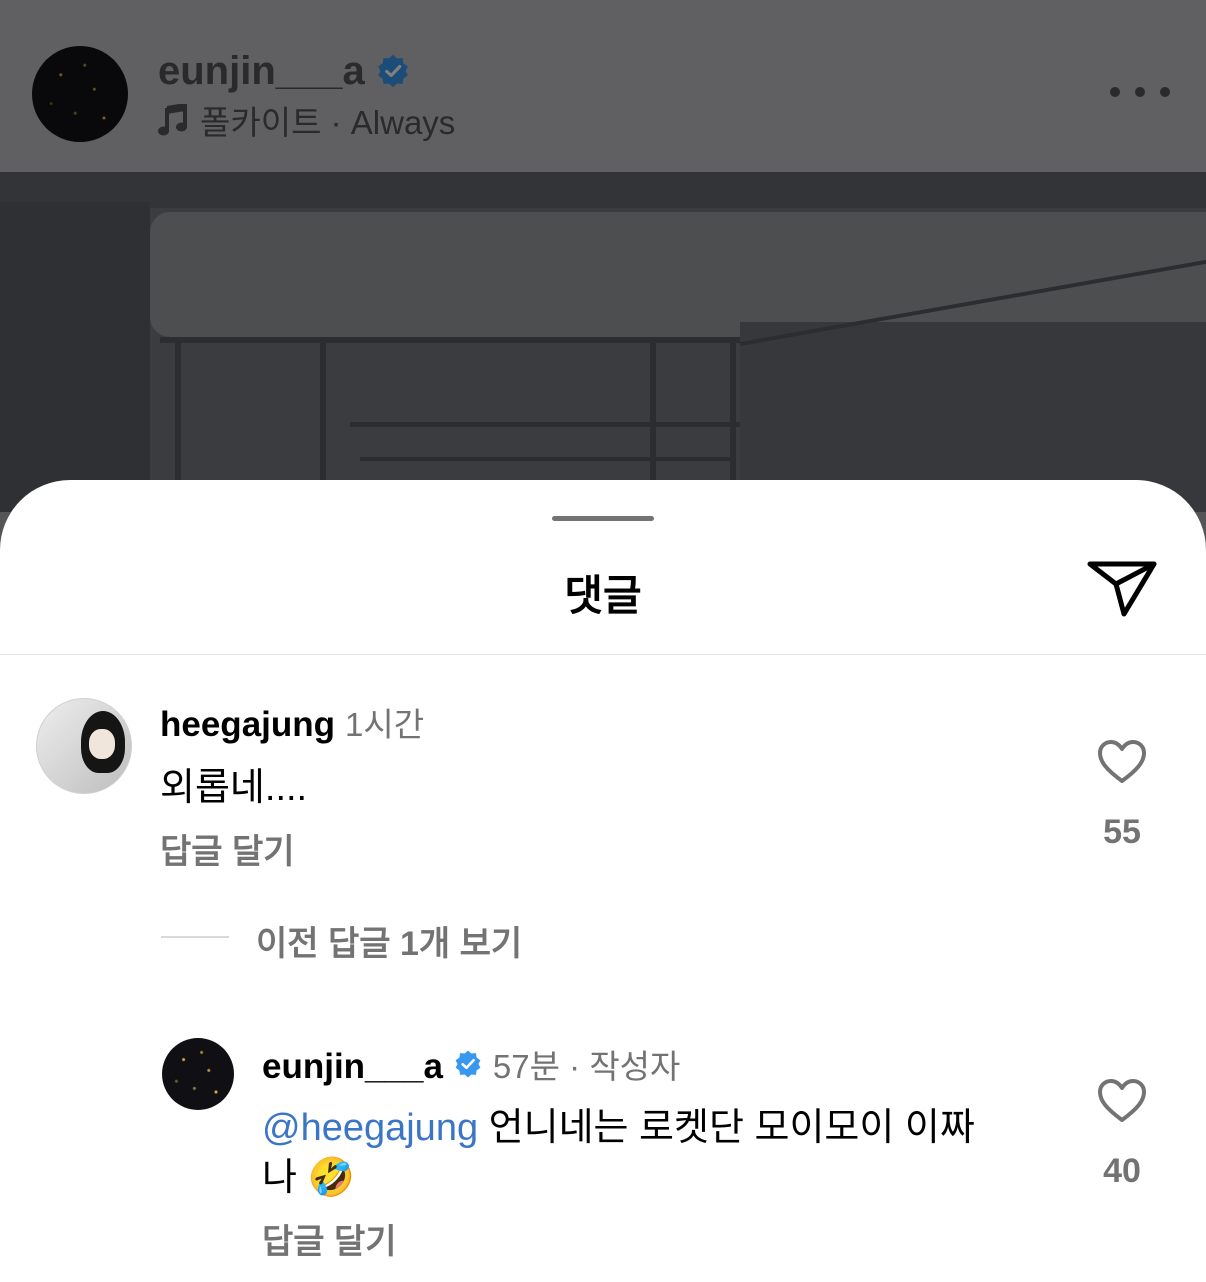 This screenshot has height=1282, width=1206. I want to click on post-header: eunjin___a 폴카이트 · Always, so click(603, 86).